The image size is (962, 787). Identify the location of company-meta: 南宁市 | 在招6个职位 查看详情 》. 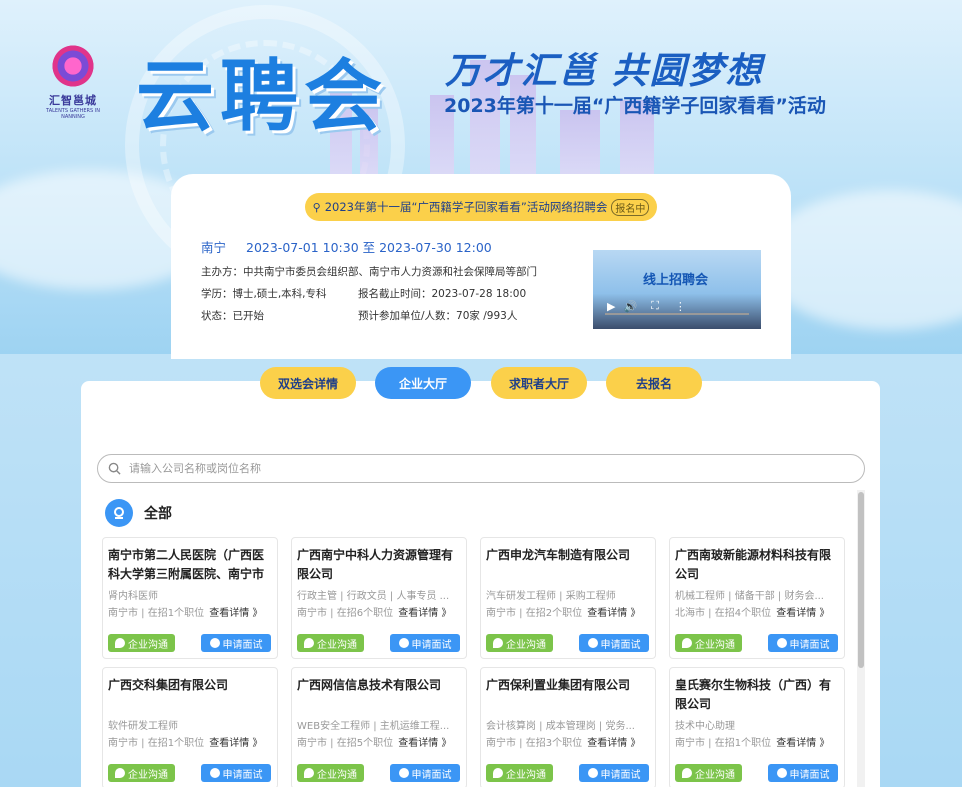
(374, 611).